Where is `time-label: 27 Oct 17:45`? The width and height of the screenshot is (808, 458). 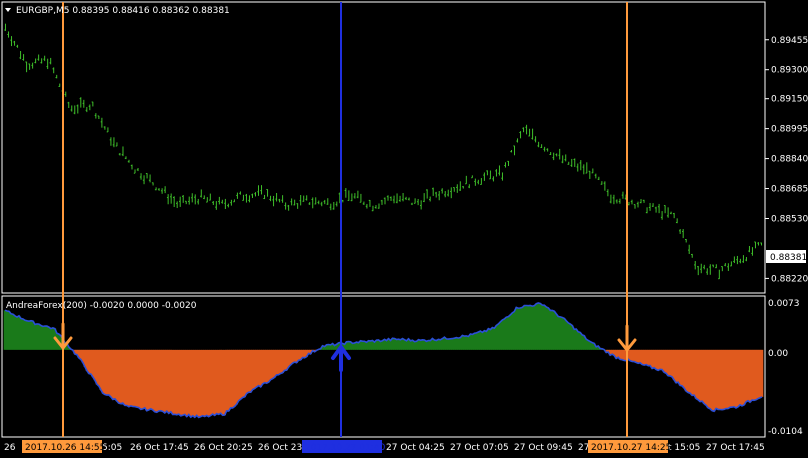 time-label: 27 Oct 17:45 is located at coordinates (735, 448).